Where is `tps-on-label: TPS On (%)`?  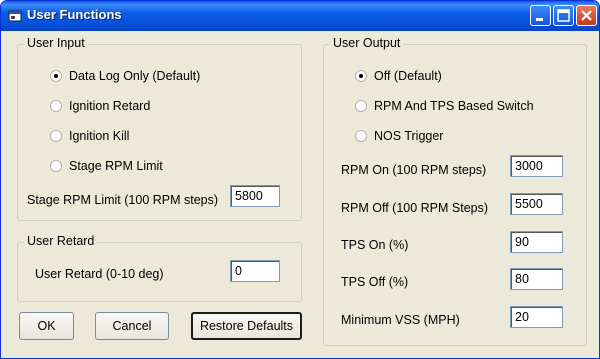
tps-on-label: TPS On (%) is located at coordinates (375, 245).